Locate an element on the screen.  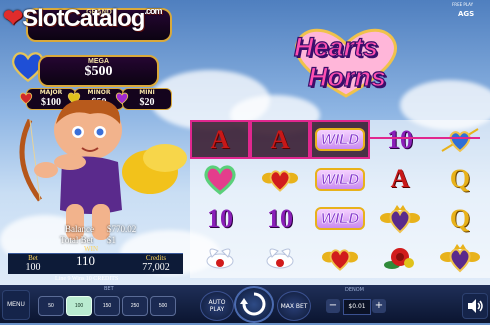
watermark-logo: ❤SlotCatalog.com is located at coordinates (82, 18).